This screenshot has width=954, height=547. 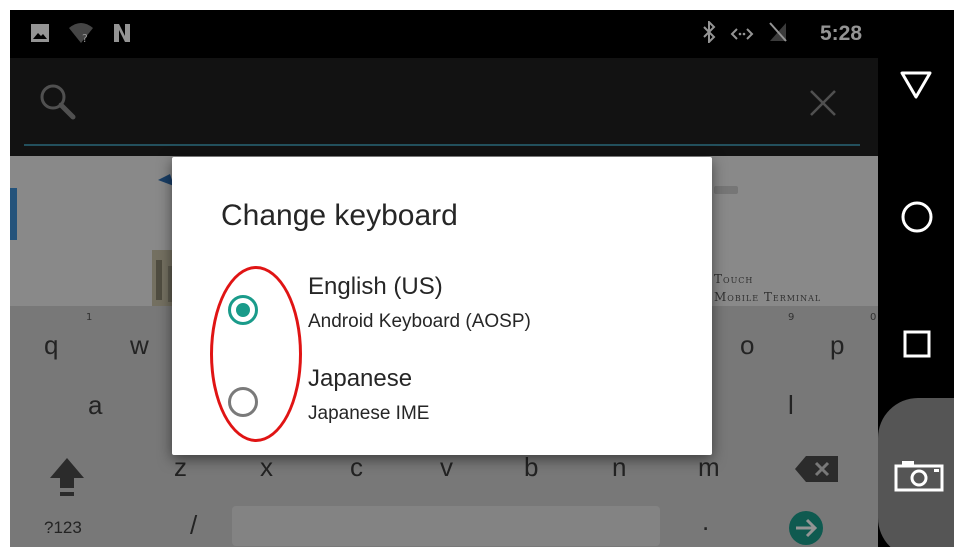 What do you see at coordinates (919, 478) in the screenshot?
I see `camera-icon` at bounding box center [919, 478].